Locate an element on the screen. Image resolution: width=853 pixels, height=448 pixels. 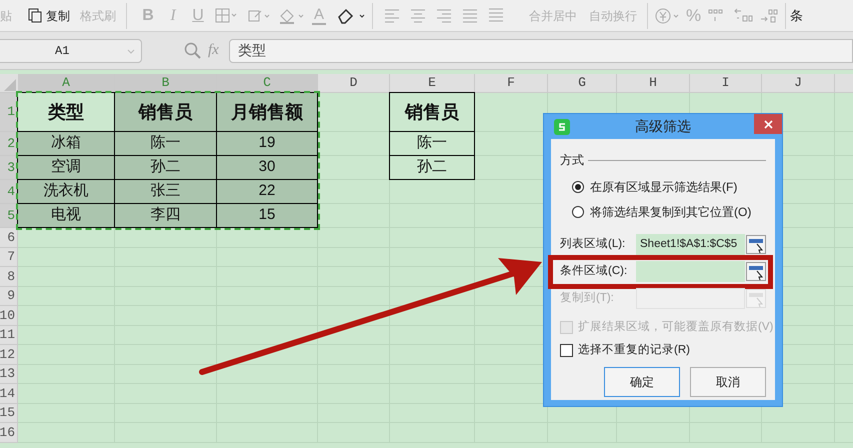
row-header: 11 is located at coordinates (8, 335).